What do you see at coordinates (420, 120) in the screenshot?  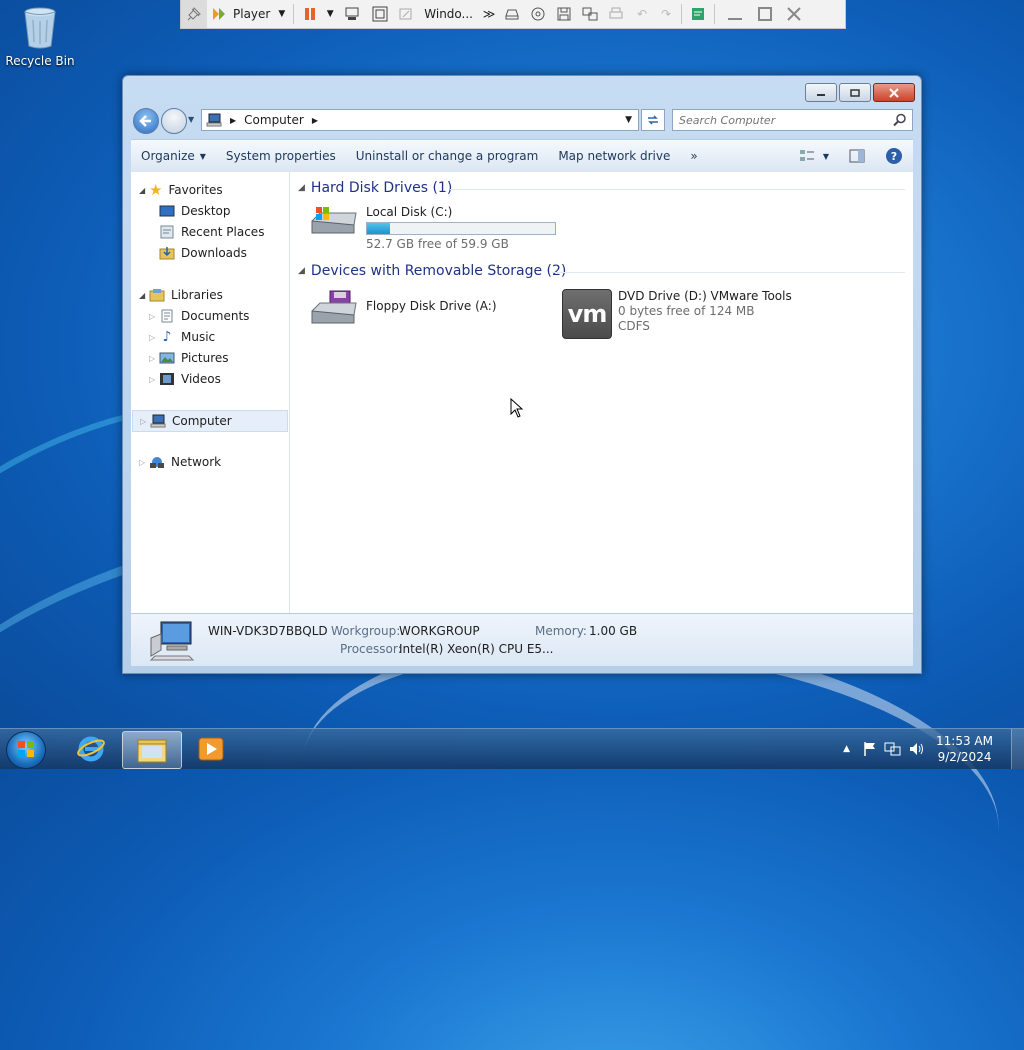 I see `address-bar: ▶ Computer ▶ ▼` at bounding box center [420, 120].